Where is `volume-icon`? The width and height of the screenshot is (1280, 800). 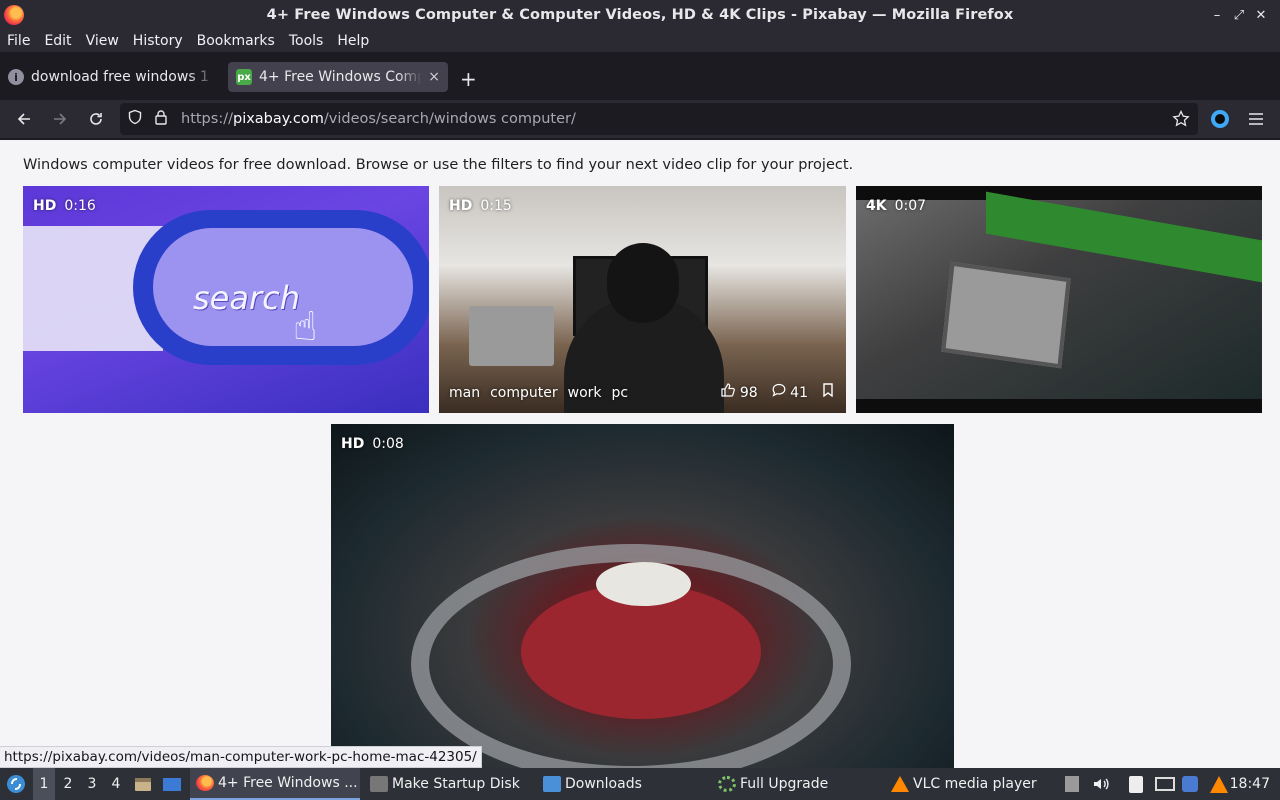
volume-icon is located at coordinates (1101, 784).